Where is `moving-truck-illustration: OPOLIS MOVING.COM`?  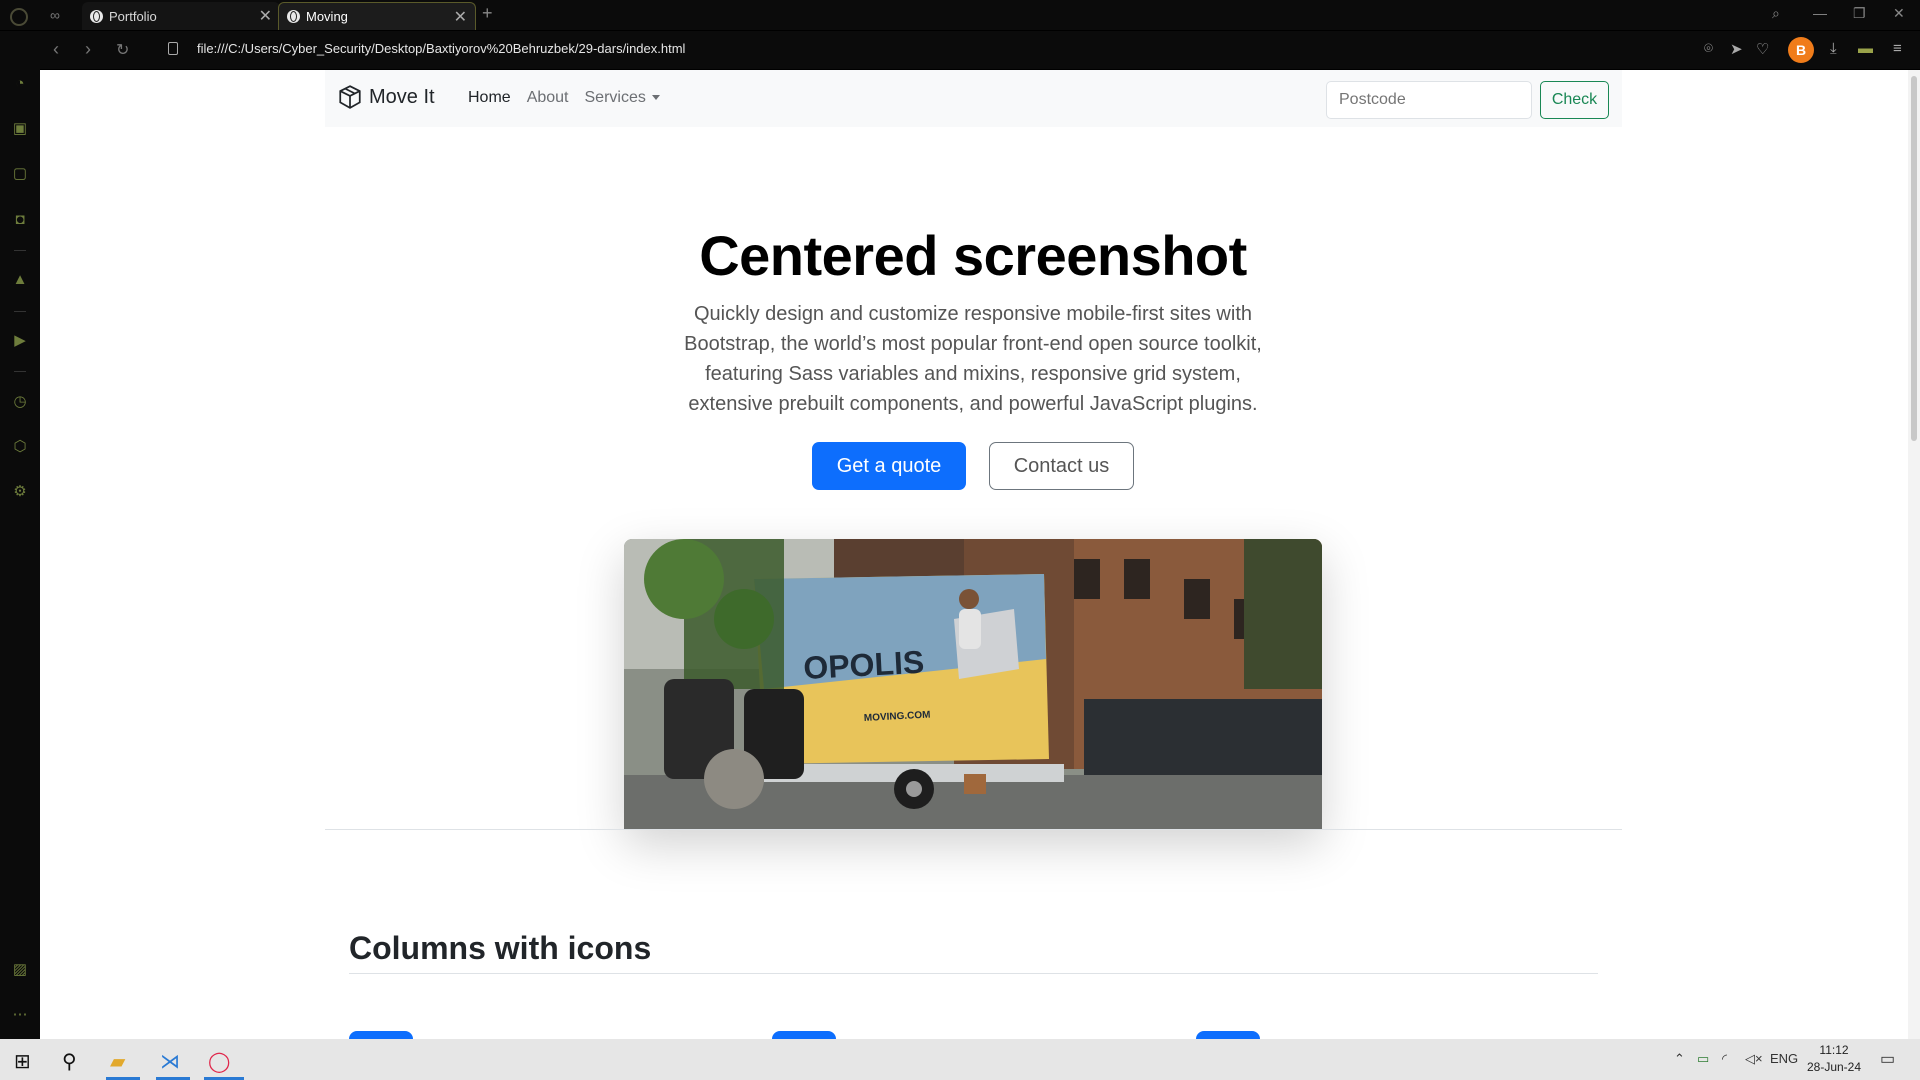
moving-truck-illustration: OPOLIS MOVING.COM is located at coordinates (973, 684).